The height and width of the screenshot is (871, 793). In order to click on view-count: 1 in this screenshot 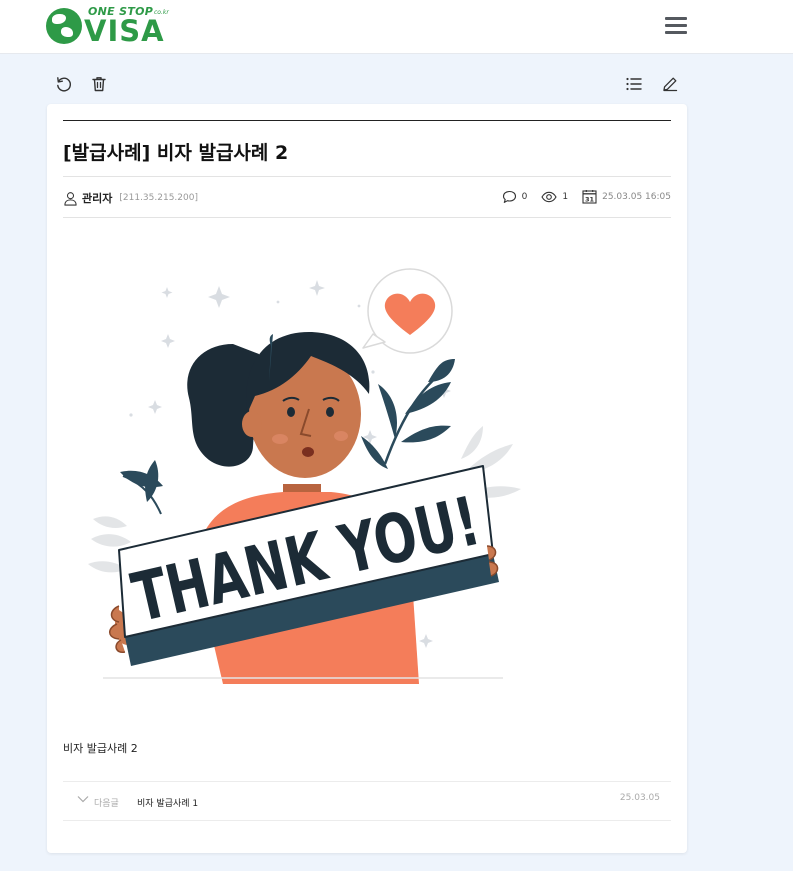, I will do `click(554, 197)`.